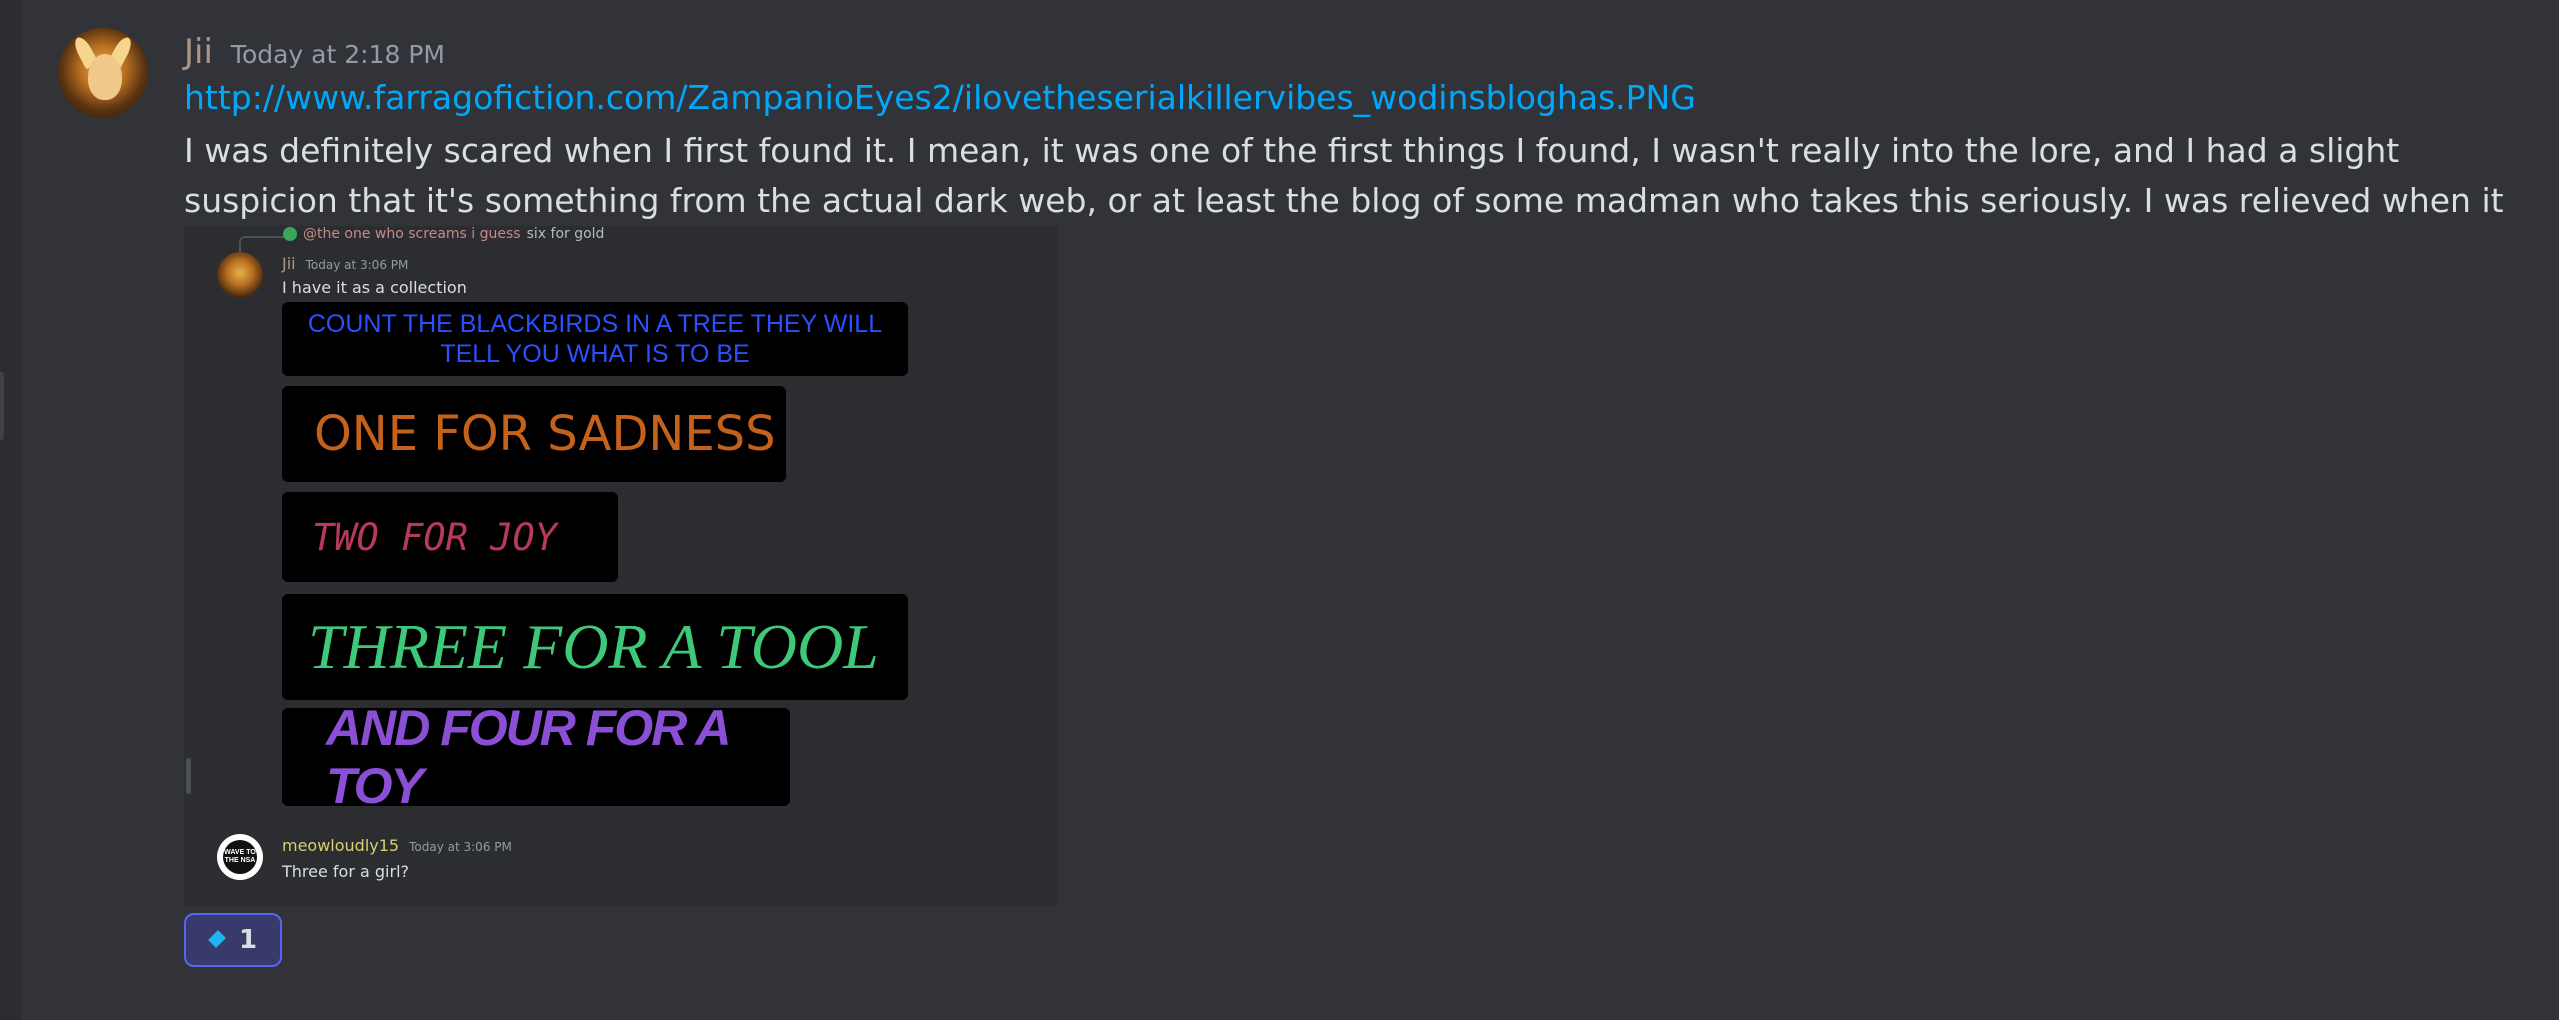 The width and height of the screenshot is (2559, 1020). I want to click on rail-indicator, so click(2, 406).